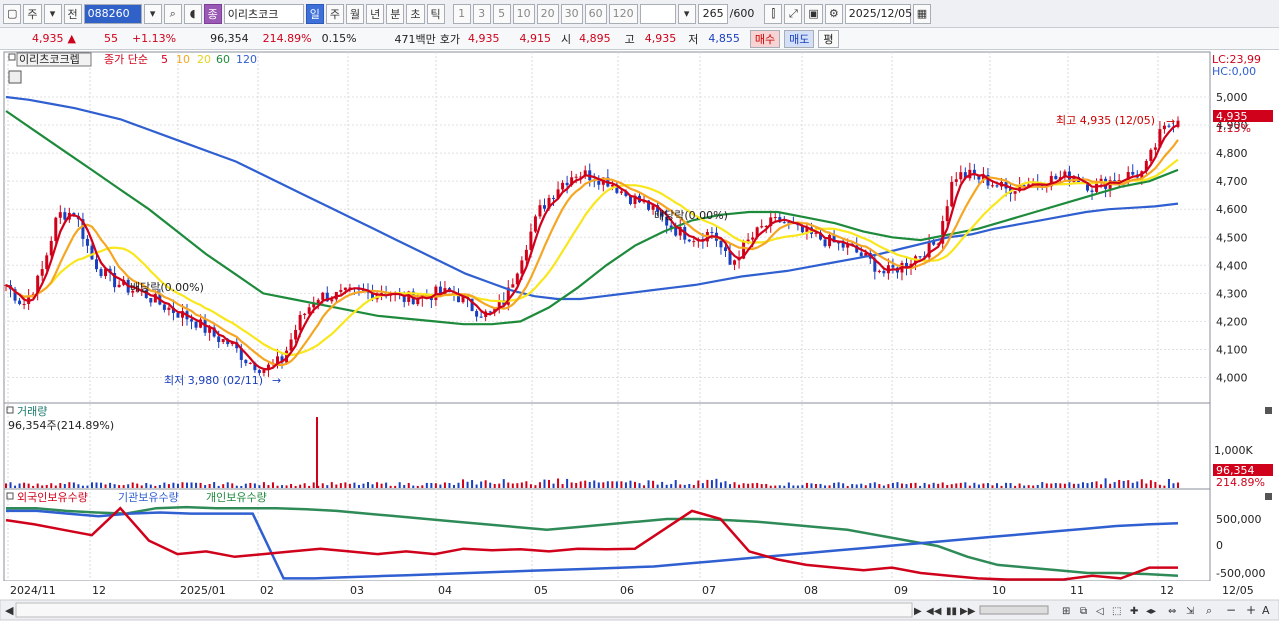 Image resolution: width=1279 pixels, height=624 pixels. Describe the element at coordinates (1251, 610) in the screenshot. I see `zoom-in-icon: +` at that location.